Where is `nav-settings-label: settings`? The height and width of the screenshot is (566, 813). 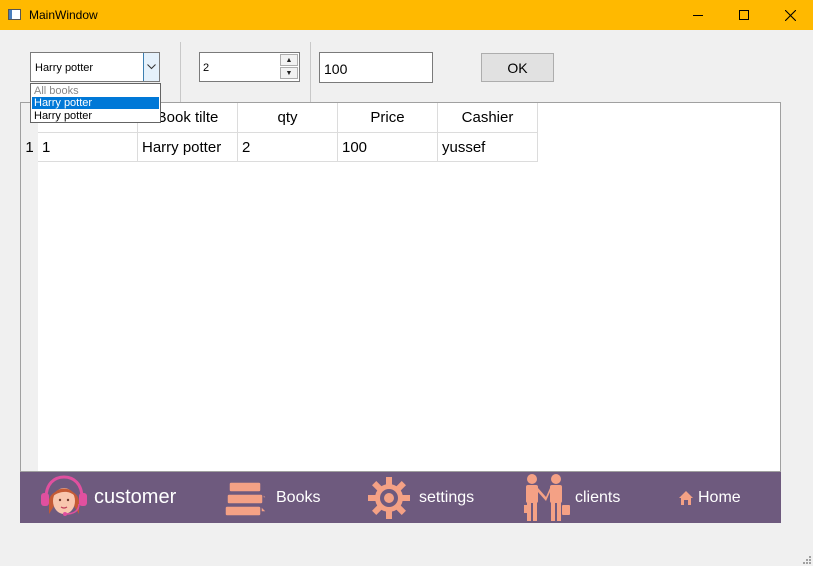 nav-settings-label: settings is located at coordinates (447, 497).